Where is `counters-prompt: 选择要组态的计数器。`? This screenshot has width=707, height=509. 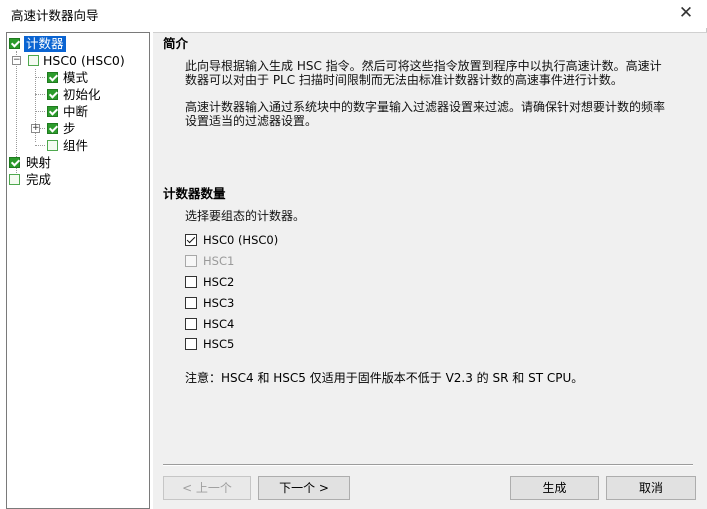 counters-prompt: 选择要组态的计数器。 is located at coordinates (245, 216).